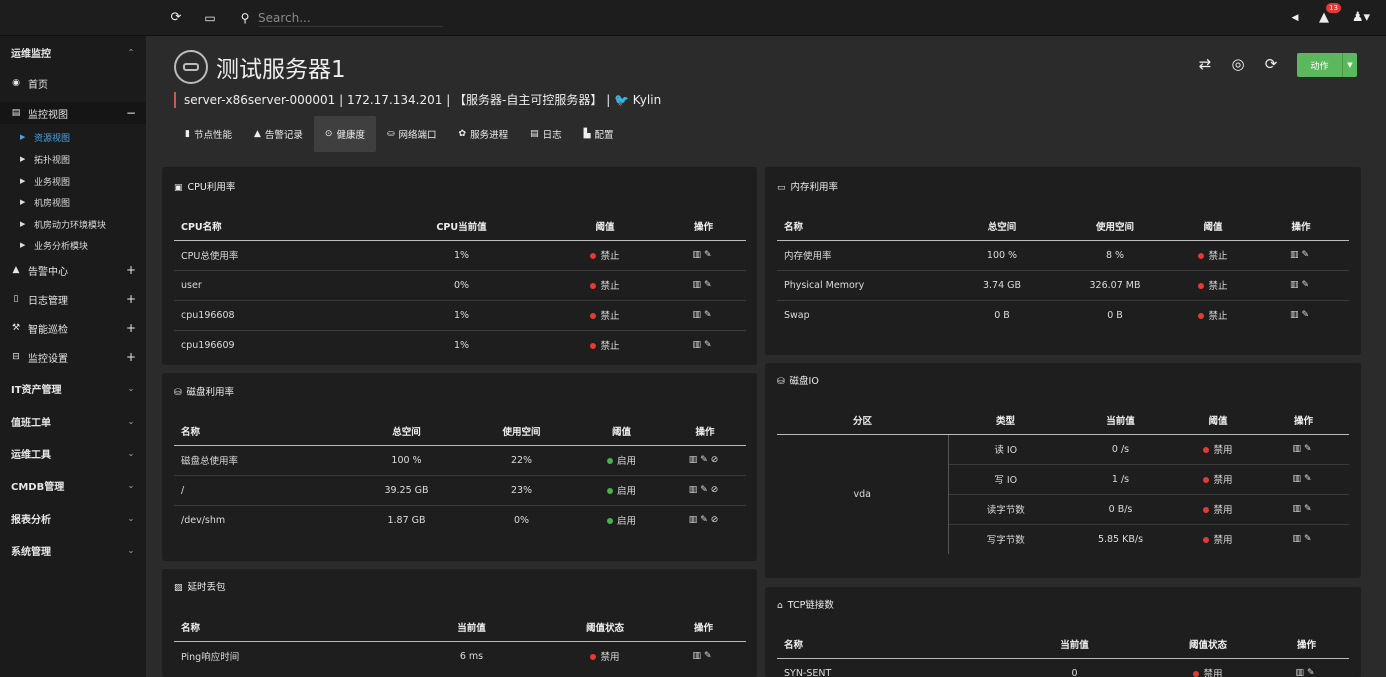 The width and height of the screenshot is (1386, 677). I want to click on table-row: Swap 0 B 0 B 禁止 ▥✎, so click(1063, 315).